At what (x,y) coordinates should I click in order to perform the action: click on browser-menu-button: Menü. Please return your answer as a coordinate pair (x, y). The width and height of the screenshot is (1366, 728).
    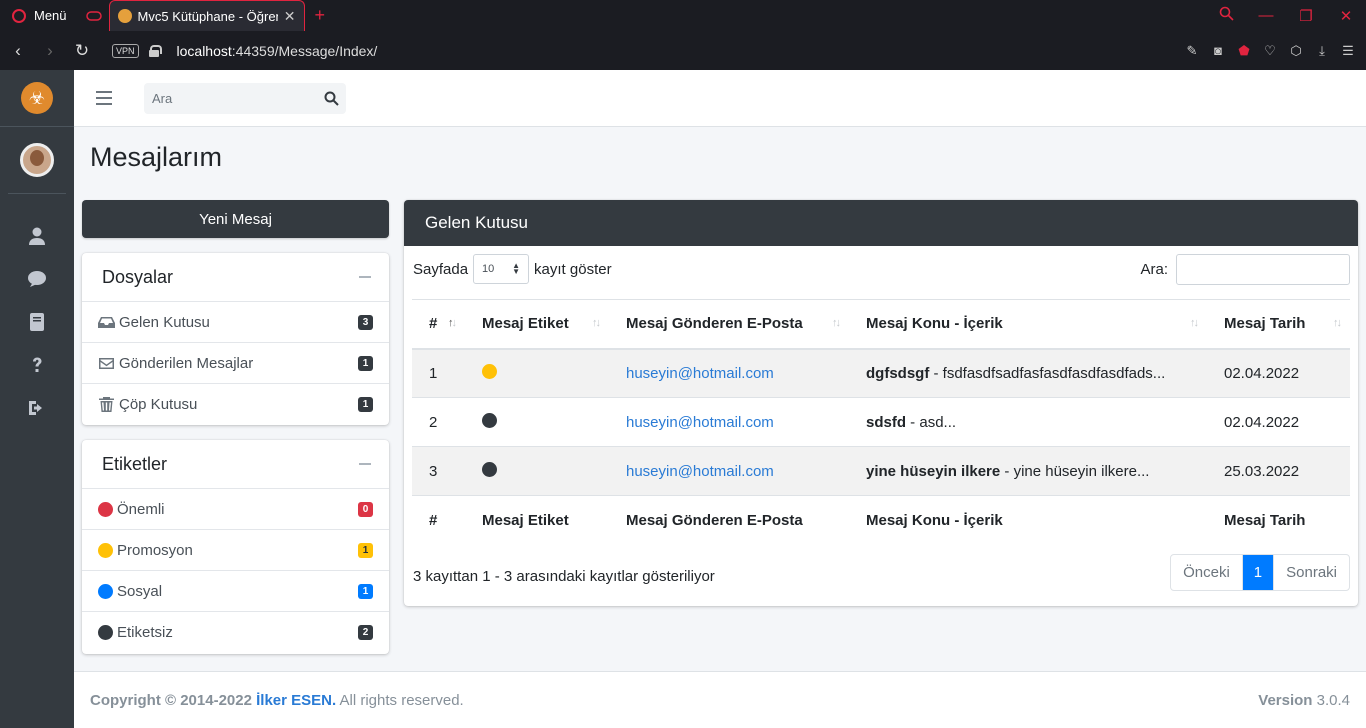
    Looking at the image, I should click on (39, 15).